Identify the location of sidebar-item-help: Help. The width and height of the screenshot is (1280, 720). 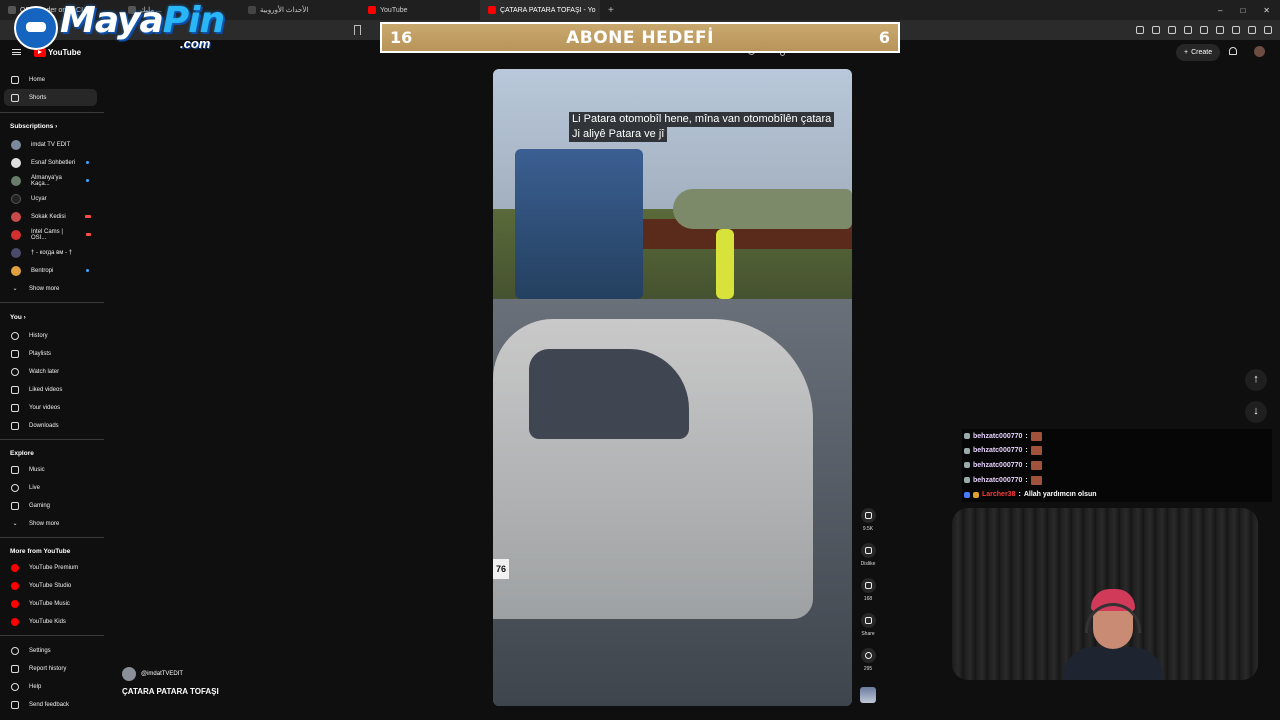
(50, 686).